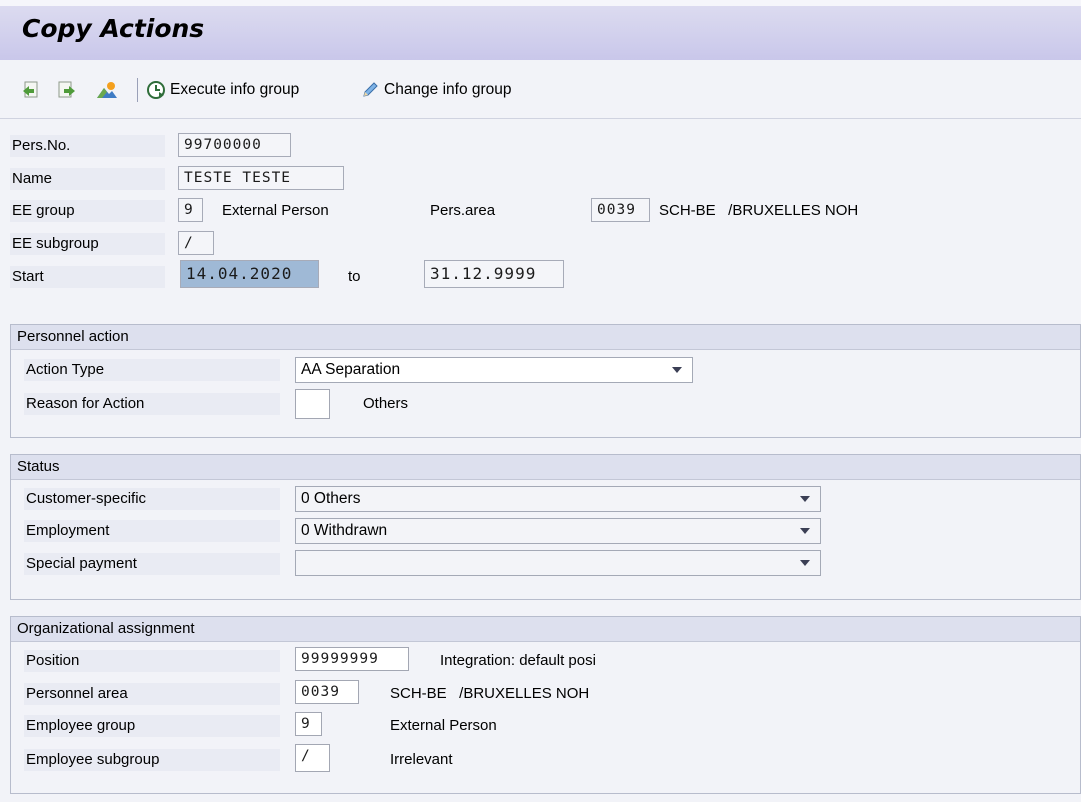 The width and height of the screenshot is (1081, 802). Describe the element at coordinates (490, 693) in the screenshot. I see `personnel-area-text: SCH-BE /BRUXELLES NOH` at that location.